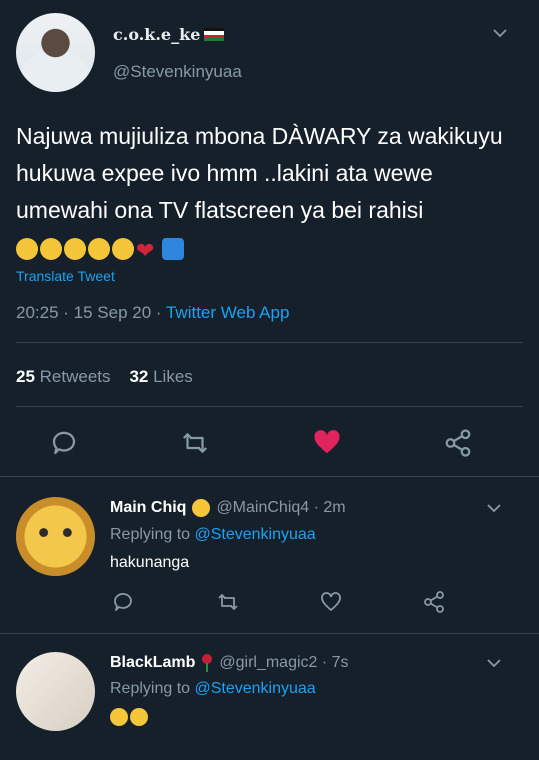 Image resolution: width=539 pixels, height=760 pixels. What do you see at coordinates (173, 248) in the screenshot?
I see `wheelchair-emoji-icon` at bounding box center [173, 248].